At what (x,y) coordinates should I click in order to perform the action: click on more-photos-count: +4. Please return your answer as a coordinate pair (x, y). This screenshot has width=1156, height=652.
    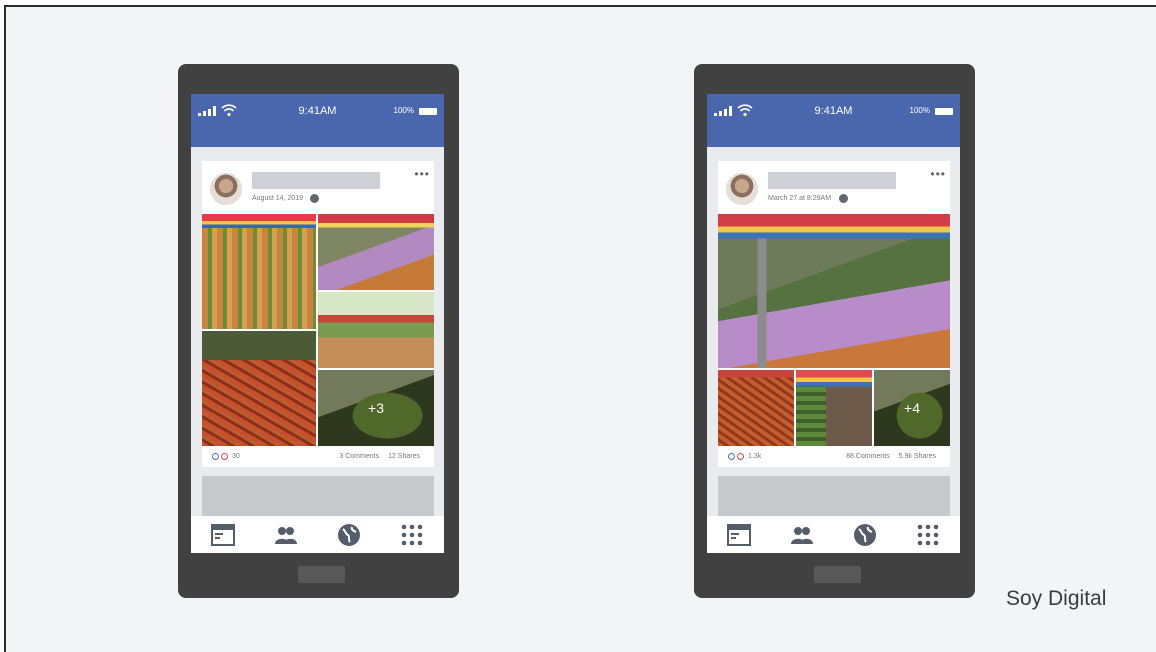
    Looking at the image, I should click on (912, 408).